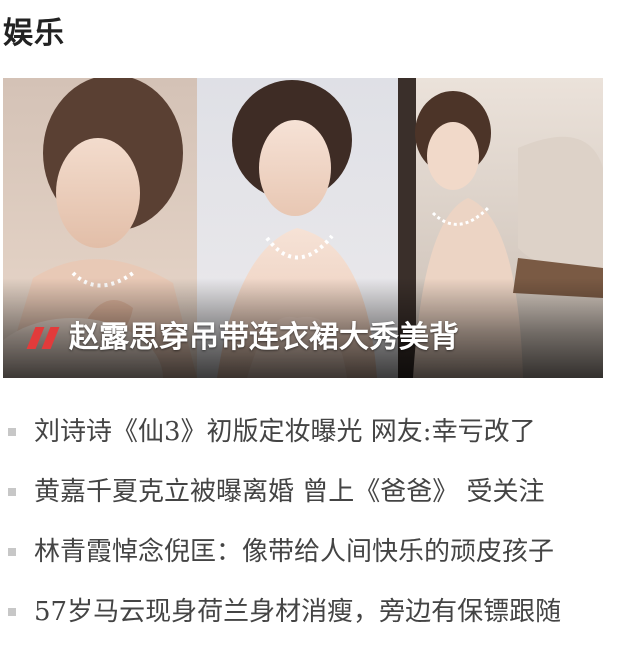  I want to click on news-link: 57岁马云现身荷兰身材消瘦，旁边有保镖跟随, so click(297, 612).